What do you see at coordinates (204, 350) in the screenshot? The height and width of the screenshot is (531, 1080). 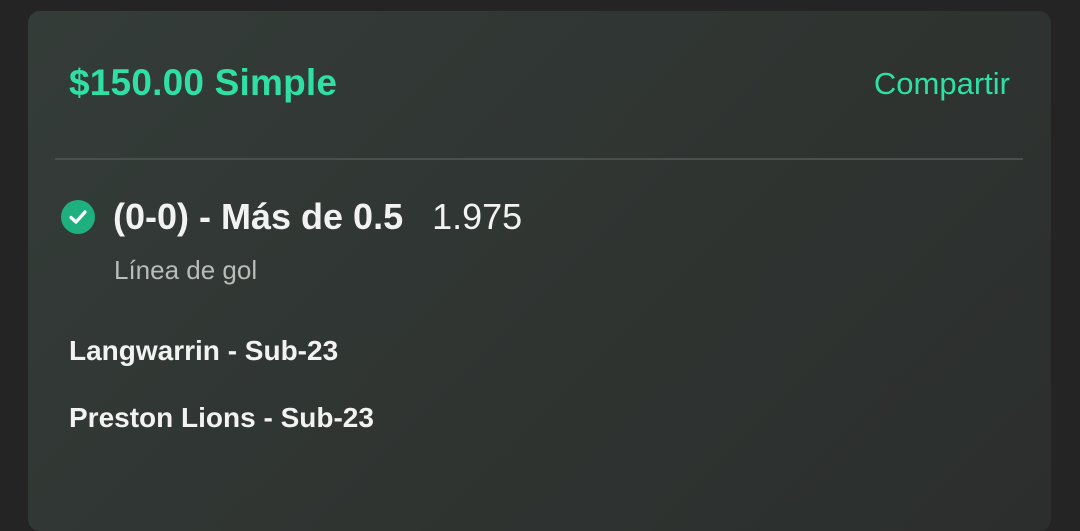 I see `home-team: Langwarrin - Sub-23` at bounding box center [204, 350].